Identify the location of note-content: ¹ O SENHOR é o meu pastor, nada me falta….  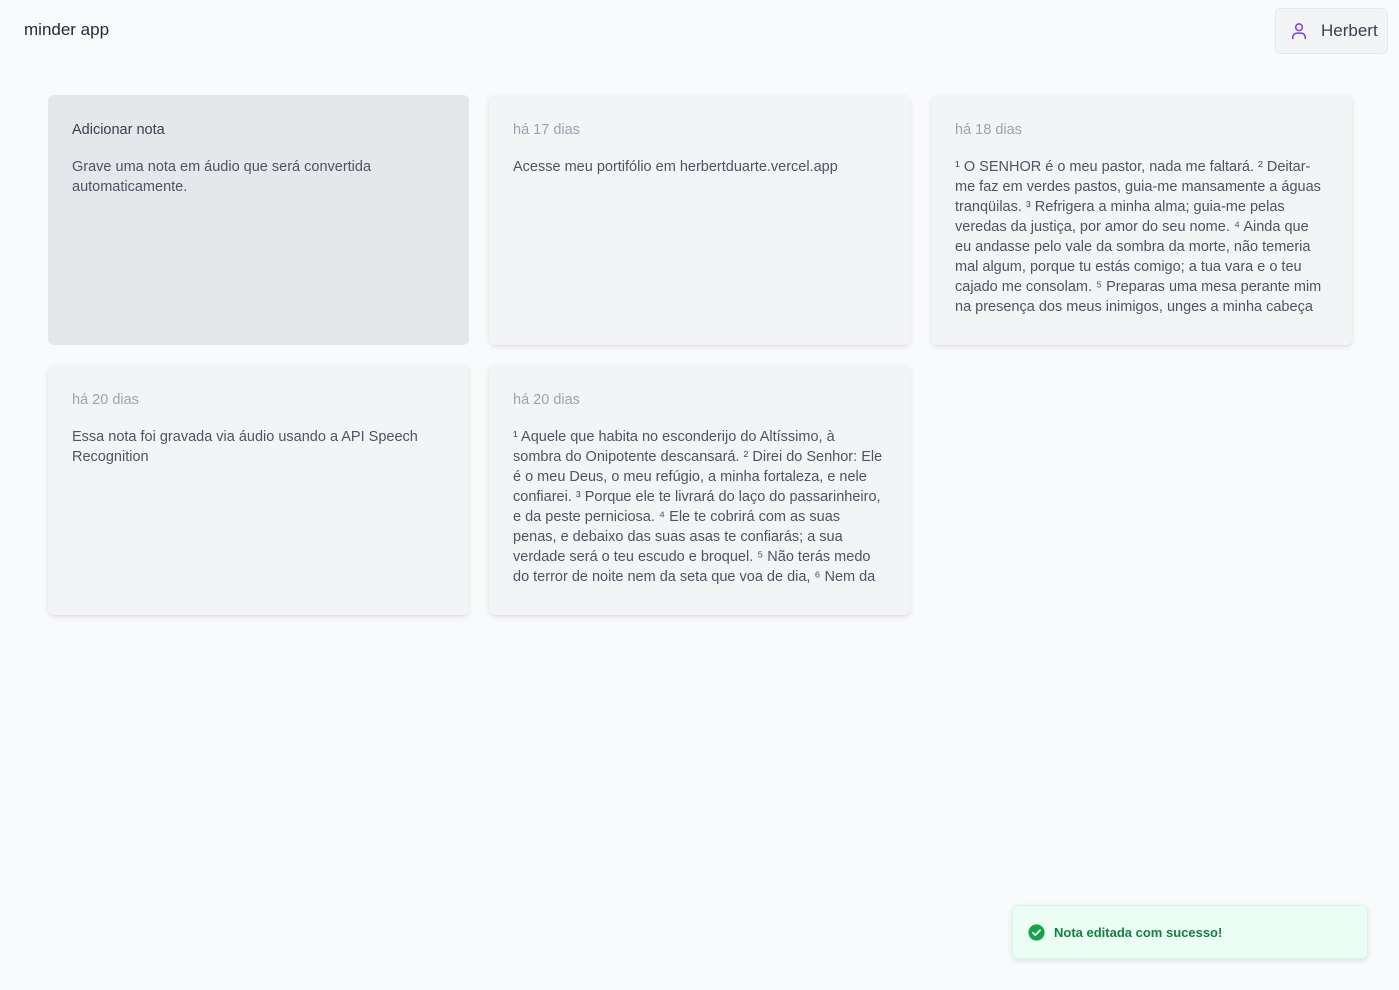
(1138, 237).